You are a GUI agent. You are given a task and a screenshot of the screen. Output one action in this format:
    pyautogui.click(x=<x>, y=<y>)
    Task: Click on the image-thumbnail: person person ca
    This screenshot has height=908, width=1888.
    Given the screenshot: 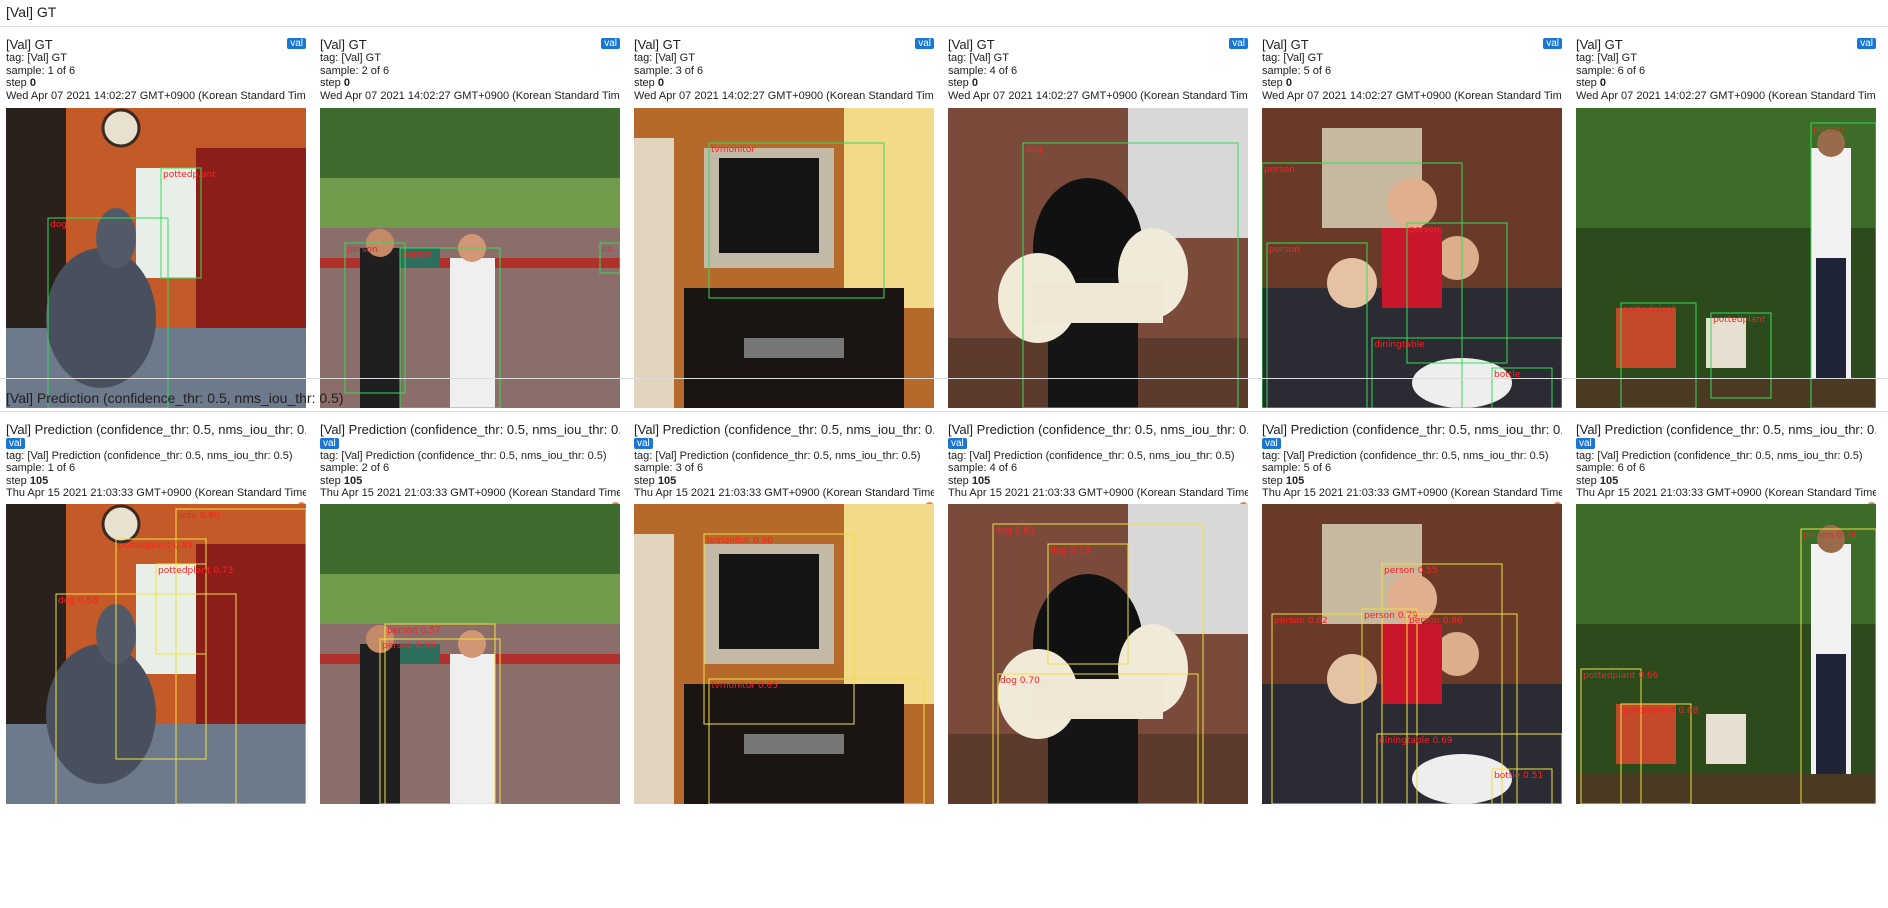 What is the action you would take?
    pyautogui.click(x=470, y=258)
    